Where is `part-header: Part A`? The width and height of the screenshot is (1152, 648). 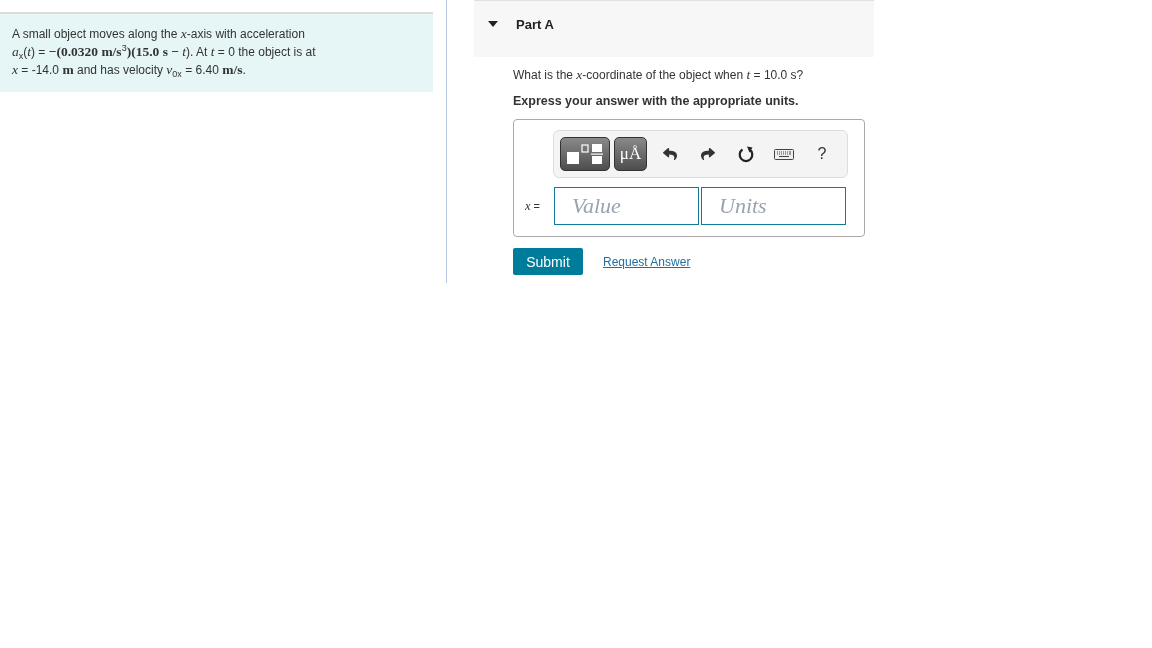
part-header: Part A is located at coordinates (674, 28).